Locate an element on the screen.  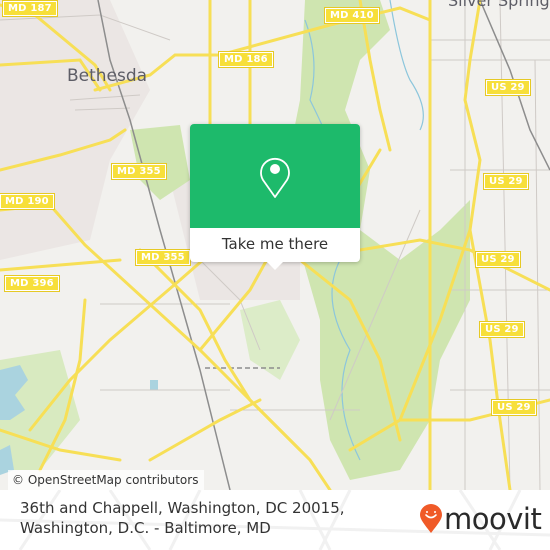
map-pin-icon is located at coordinates (275, 177).